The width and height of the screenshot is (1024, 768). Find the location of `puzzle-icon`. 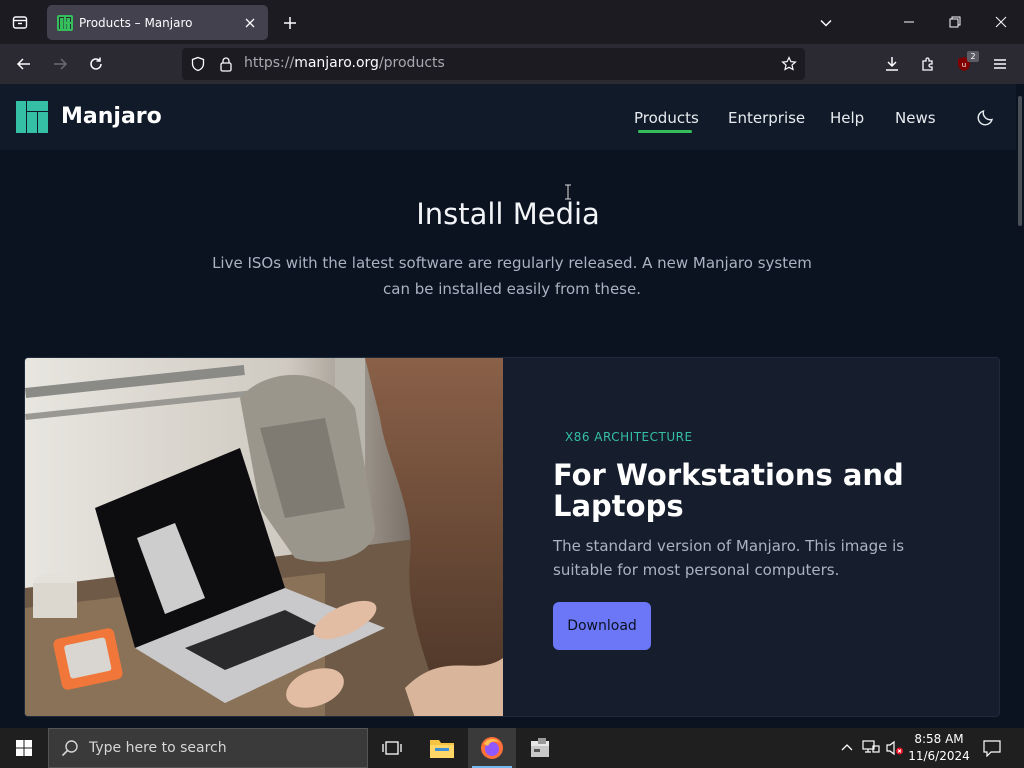

puzzle-icon is located at coordinates (928, 64).